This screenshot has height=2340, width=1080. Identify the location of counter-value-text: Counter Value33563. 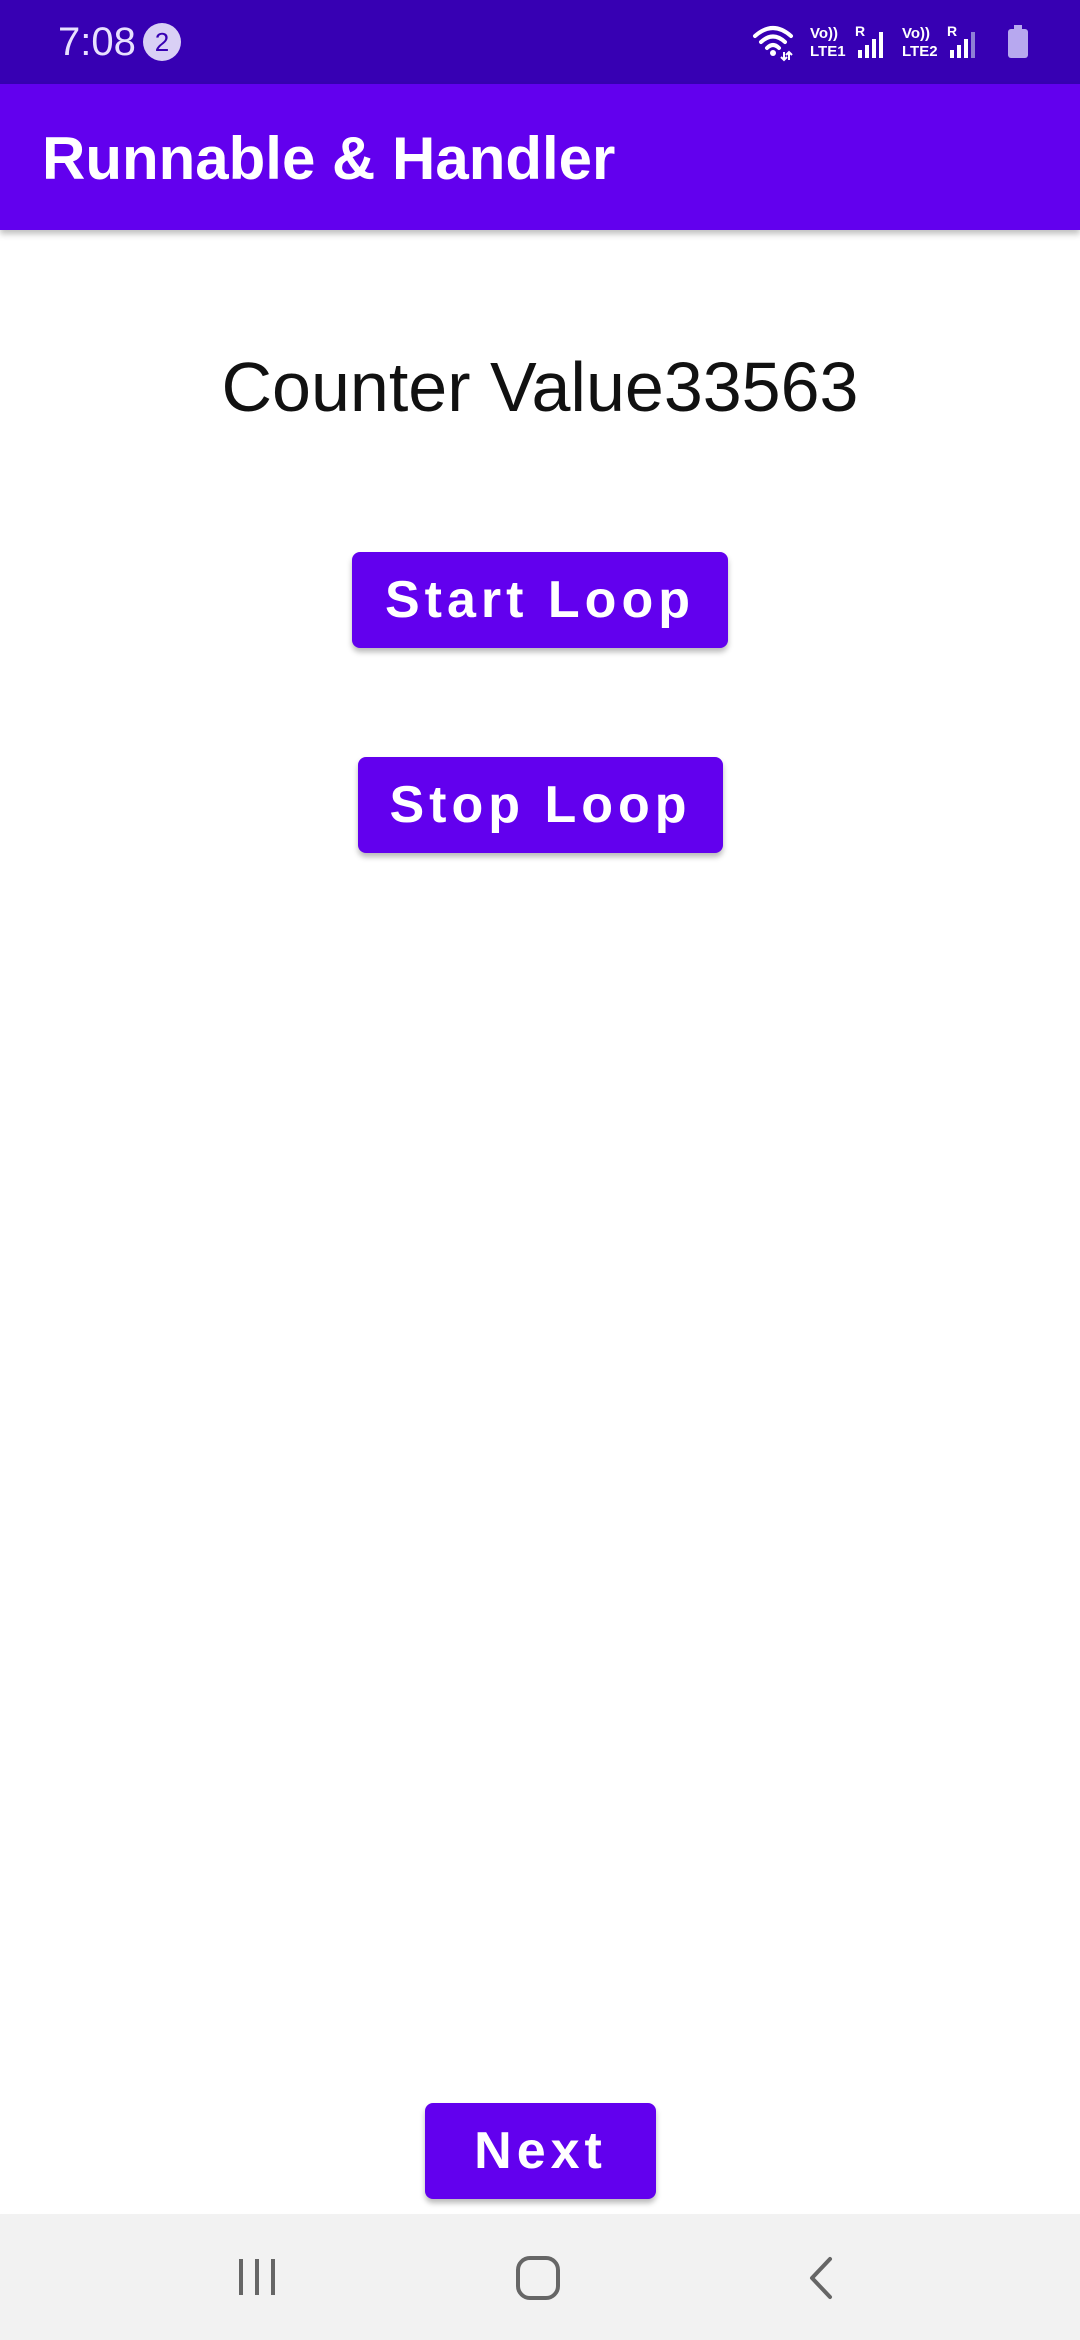
(540, 387).